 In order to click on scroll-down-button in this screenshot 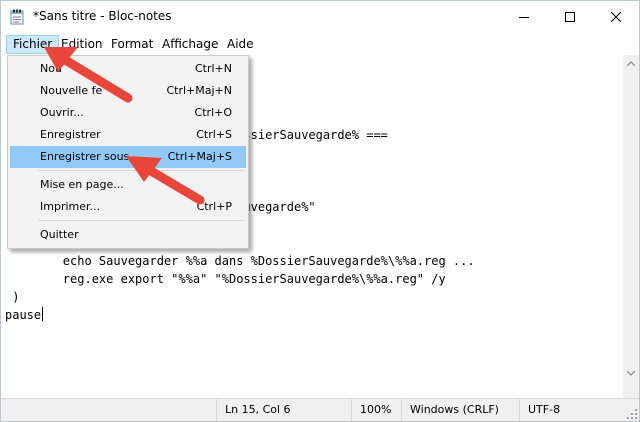, I will do `click(631, 373)`.